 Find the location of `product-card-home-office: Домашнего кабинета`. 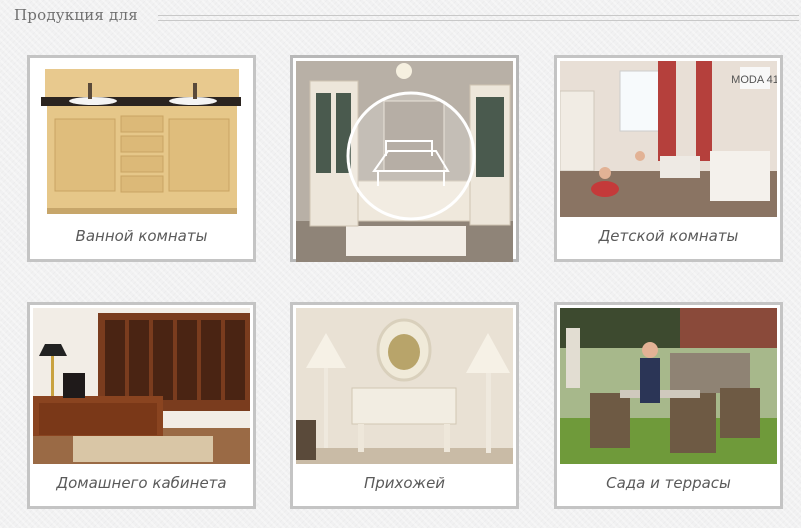

product-card-home-office: Домашнего кабинета is located at coordinates (141, 405).